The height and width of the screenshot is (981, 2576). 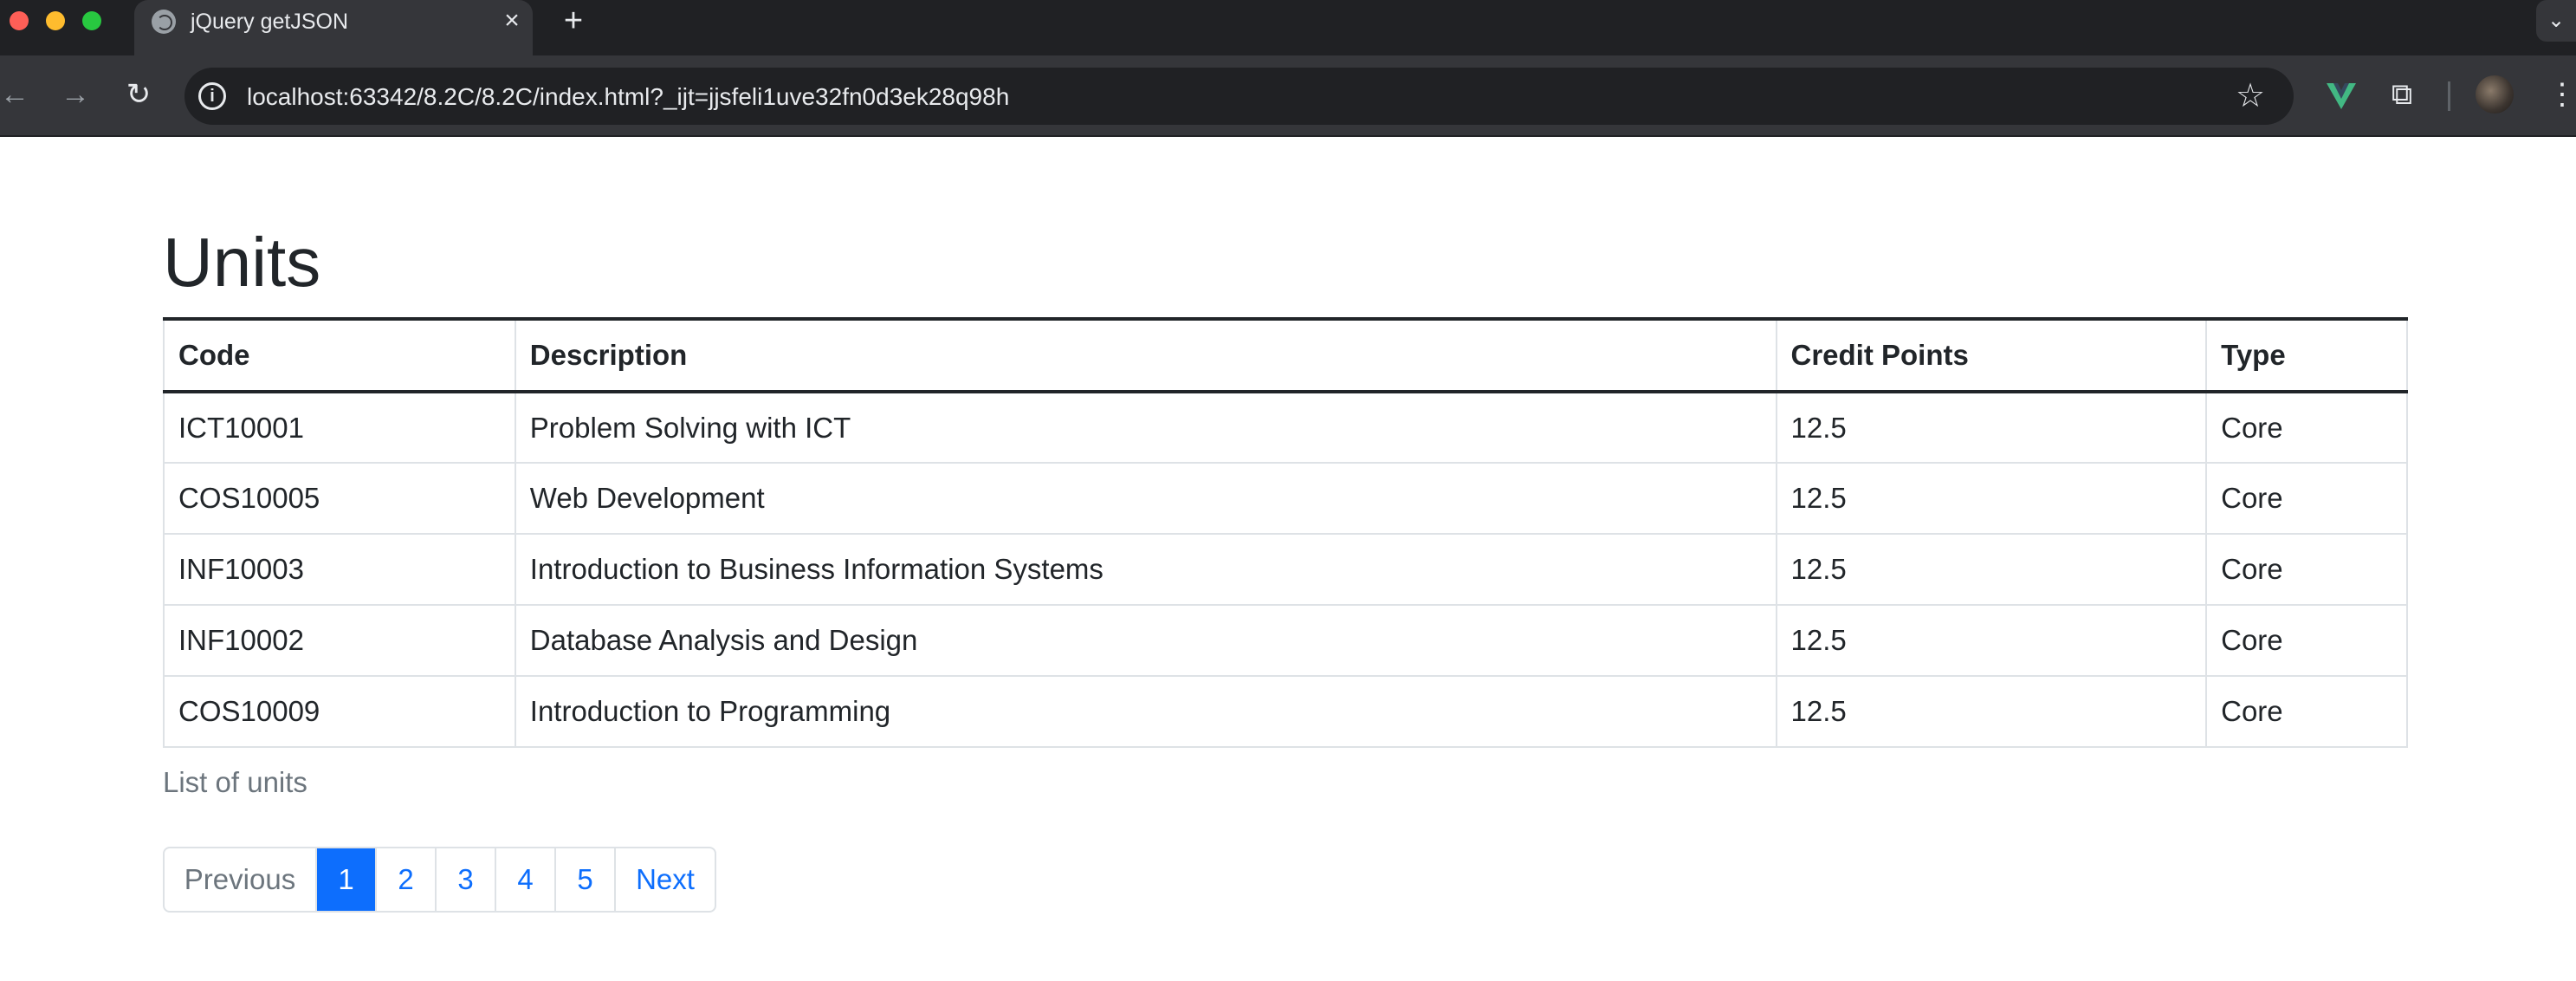 I want to click on bookmark-star-icon: ☆, so click(x=2250, y=96).